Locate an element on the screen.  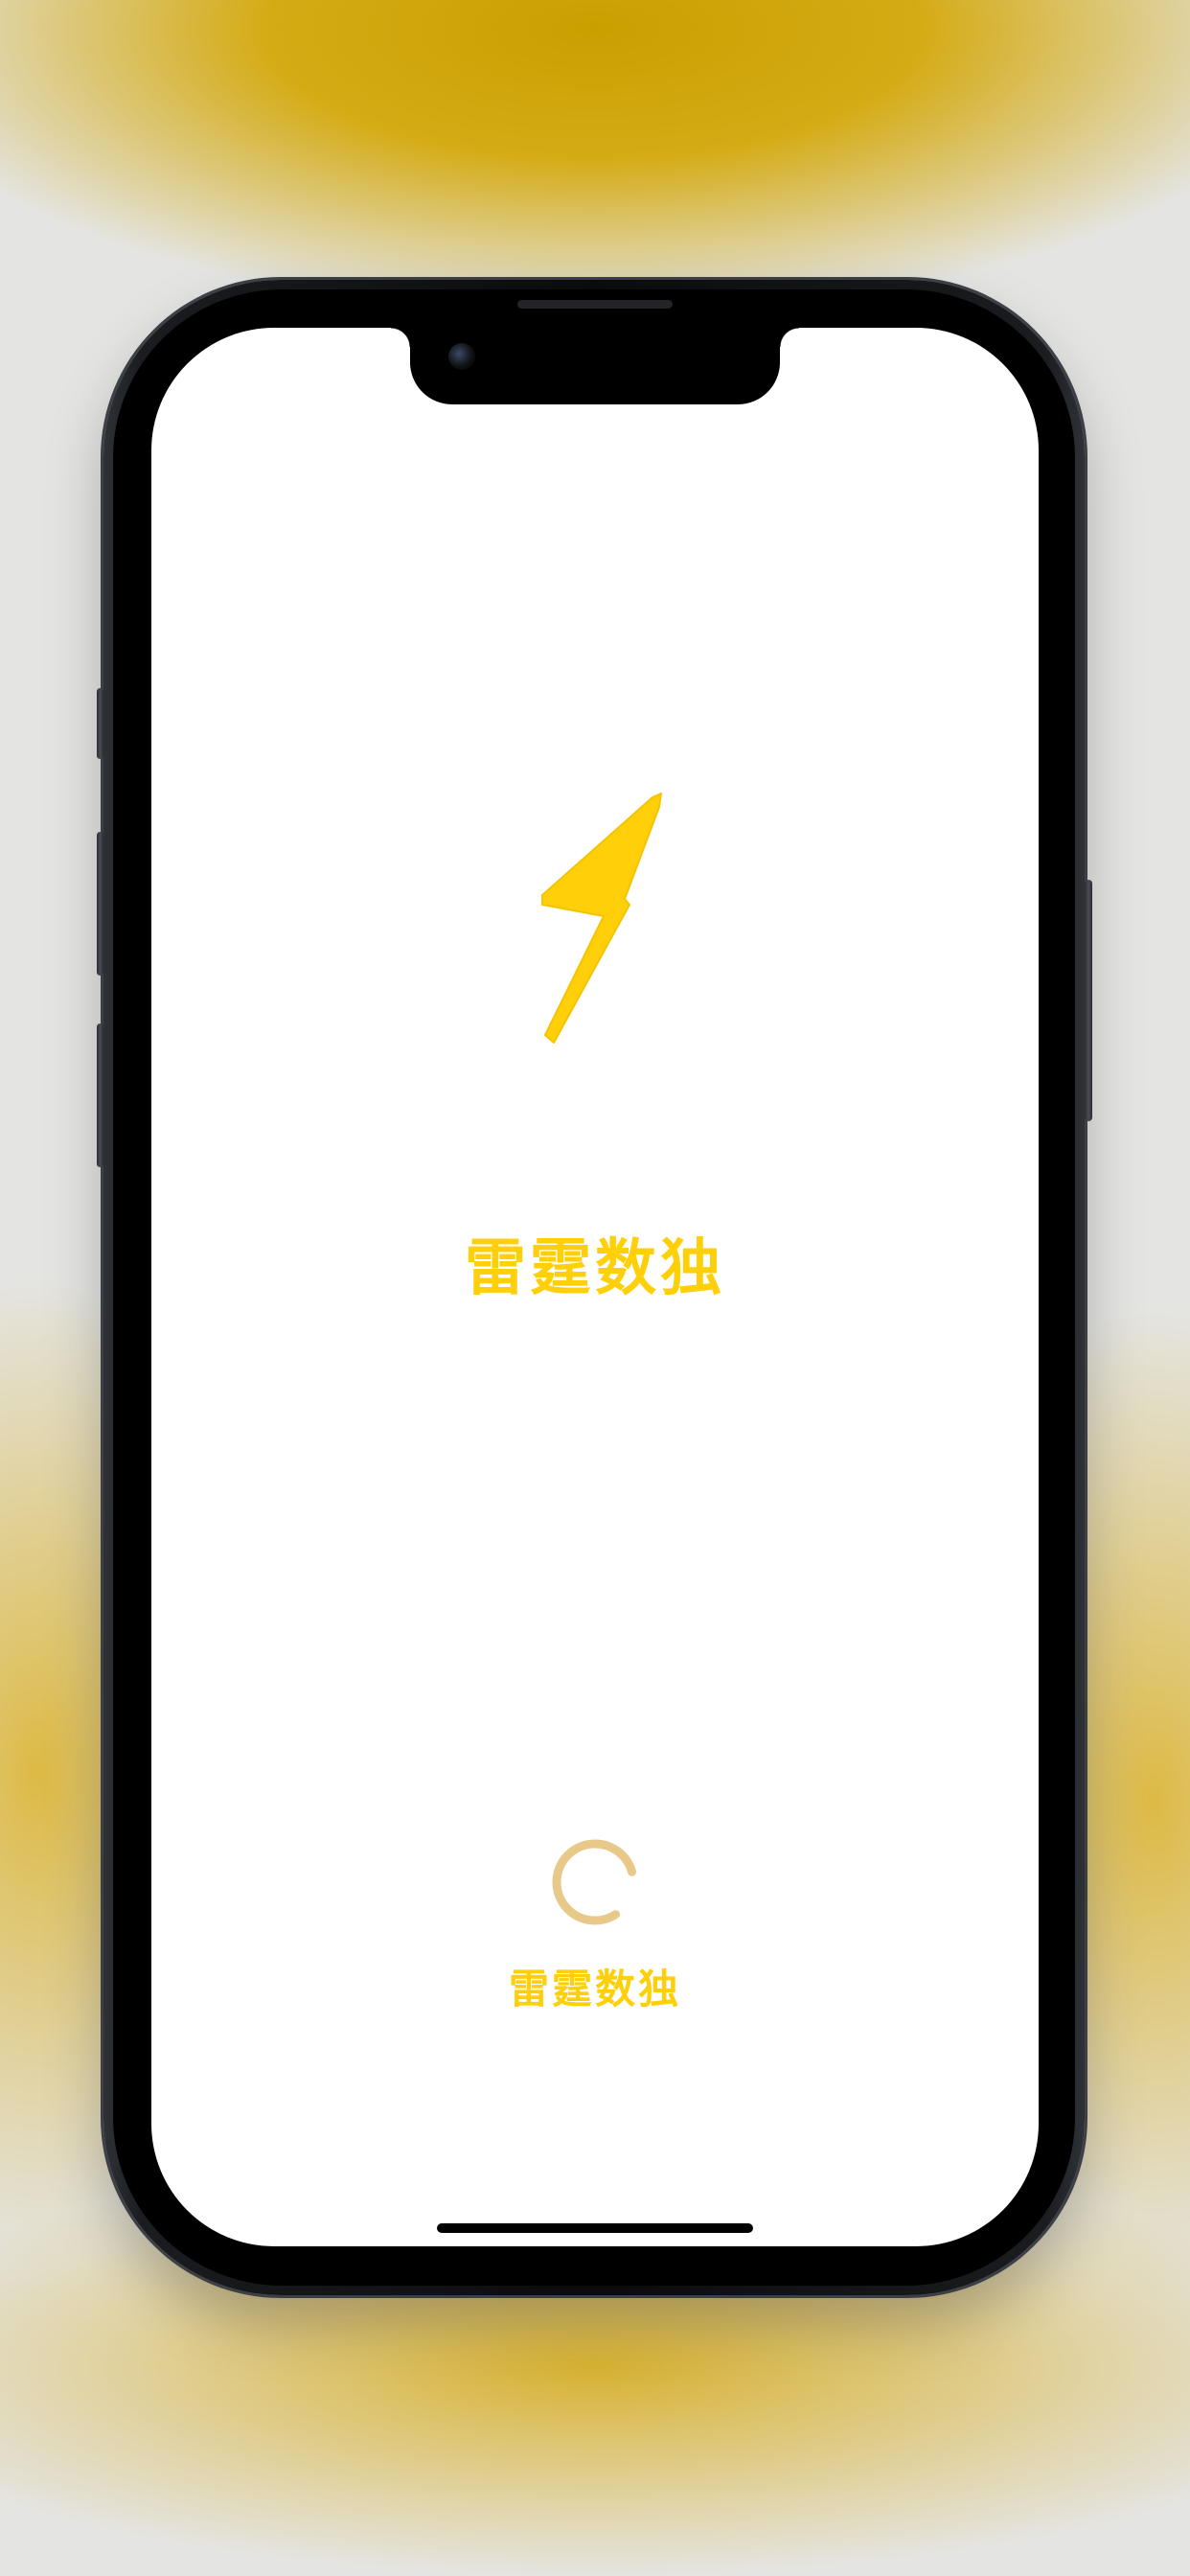
notch is located at coordinates (595, 366).